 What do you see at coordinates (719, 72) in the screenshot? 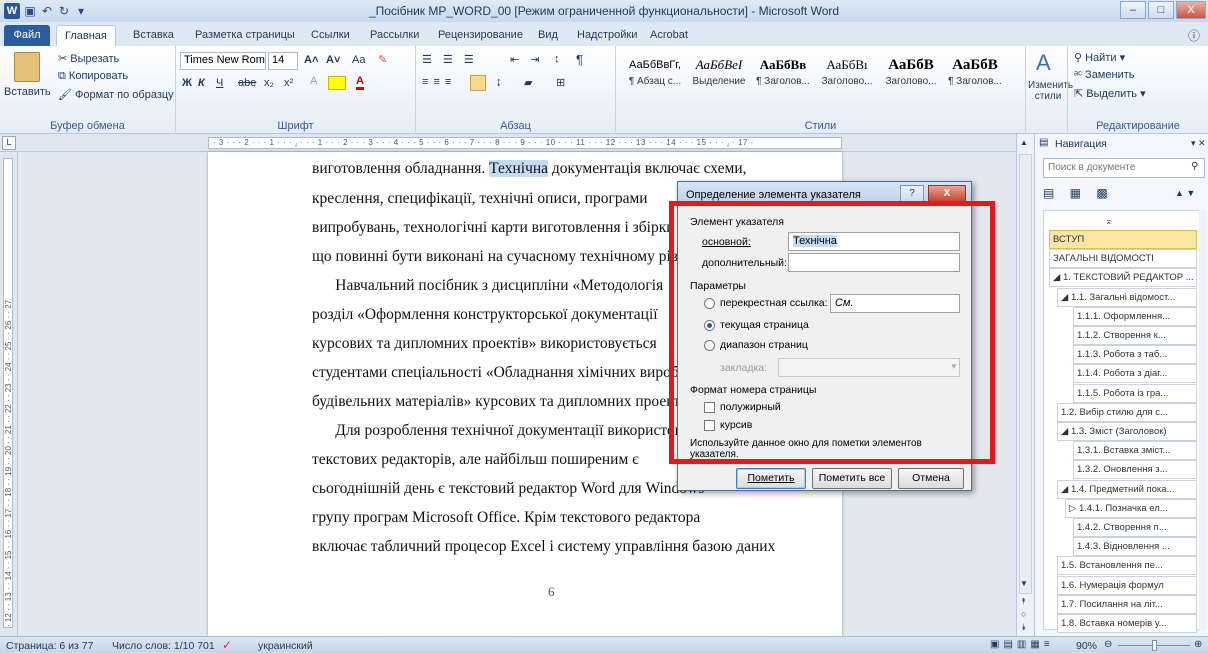
I see `style-item-emphasis: АаБбВеI Выделение` at bounding box center [719, 72].